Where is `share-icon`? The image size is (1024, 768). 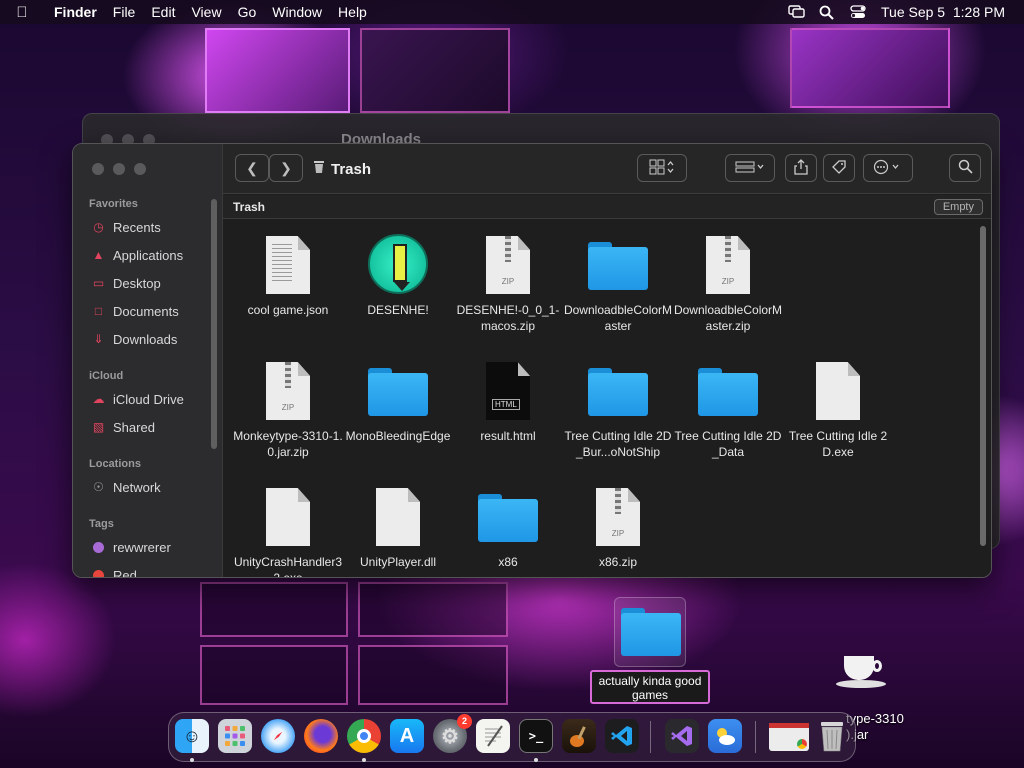 share-icon is located at coordinates (801, 168).